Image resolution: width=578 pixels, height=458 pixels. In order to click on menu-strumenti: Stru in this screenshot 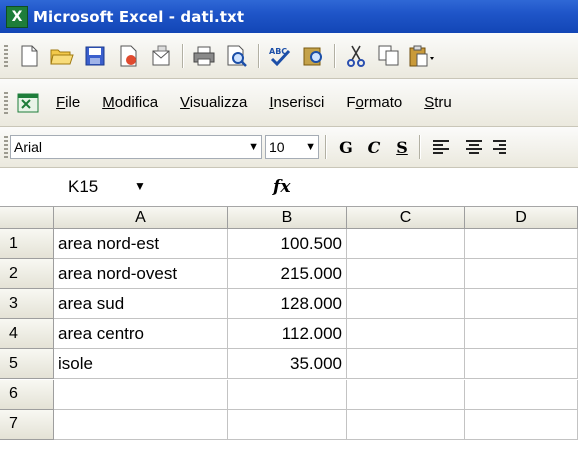, I will do `click(438, 102)`.